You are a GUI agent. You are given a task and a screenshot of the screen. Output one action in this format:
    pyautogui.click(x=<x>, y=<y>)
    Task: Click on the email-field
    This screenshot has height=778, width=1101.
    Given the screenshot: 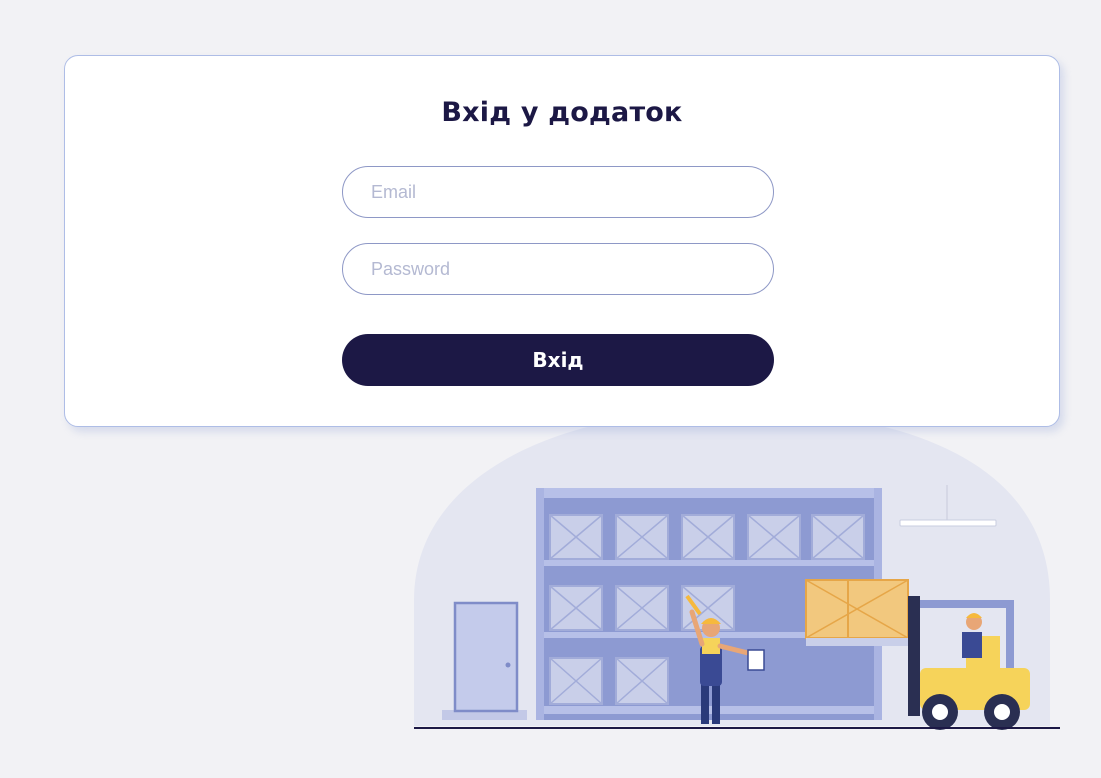 What is the action you would take?
    pyautogui.click(x=558, y=192)
    